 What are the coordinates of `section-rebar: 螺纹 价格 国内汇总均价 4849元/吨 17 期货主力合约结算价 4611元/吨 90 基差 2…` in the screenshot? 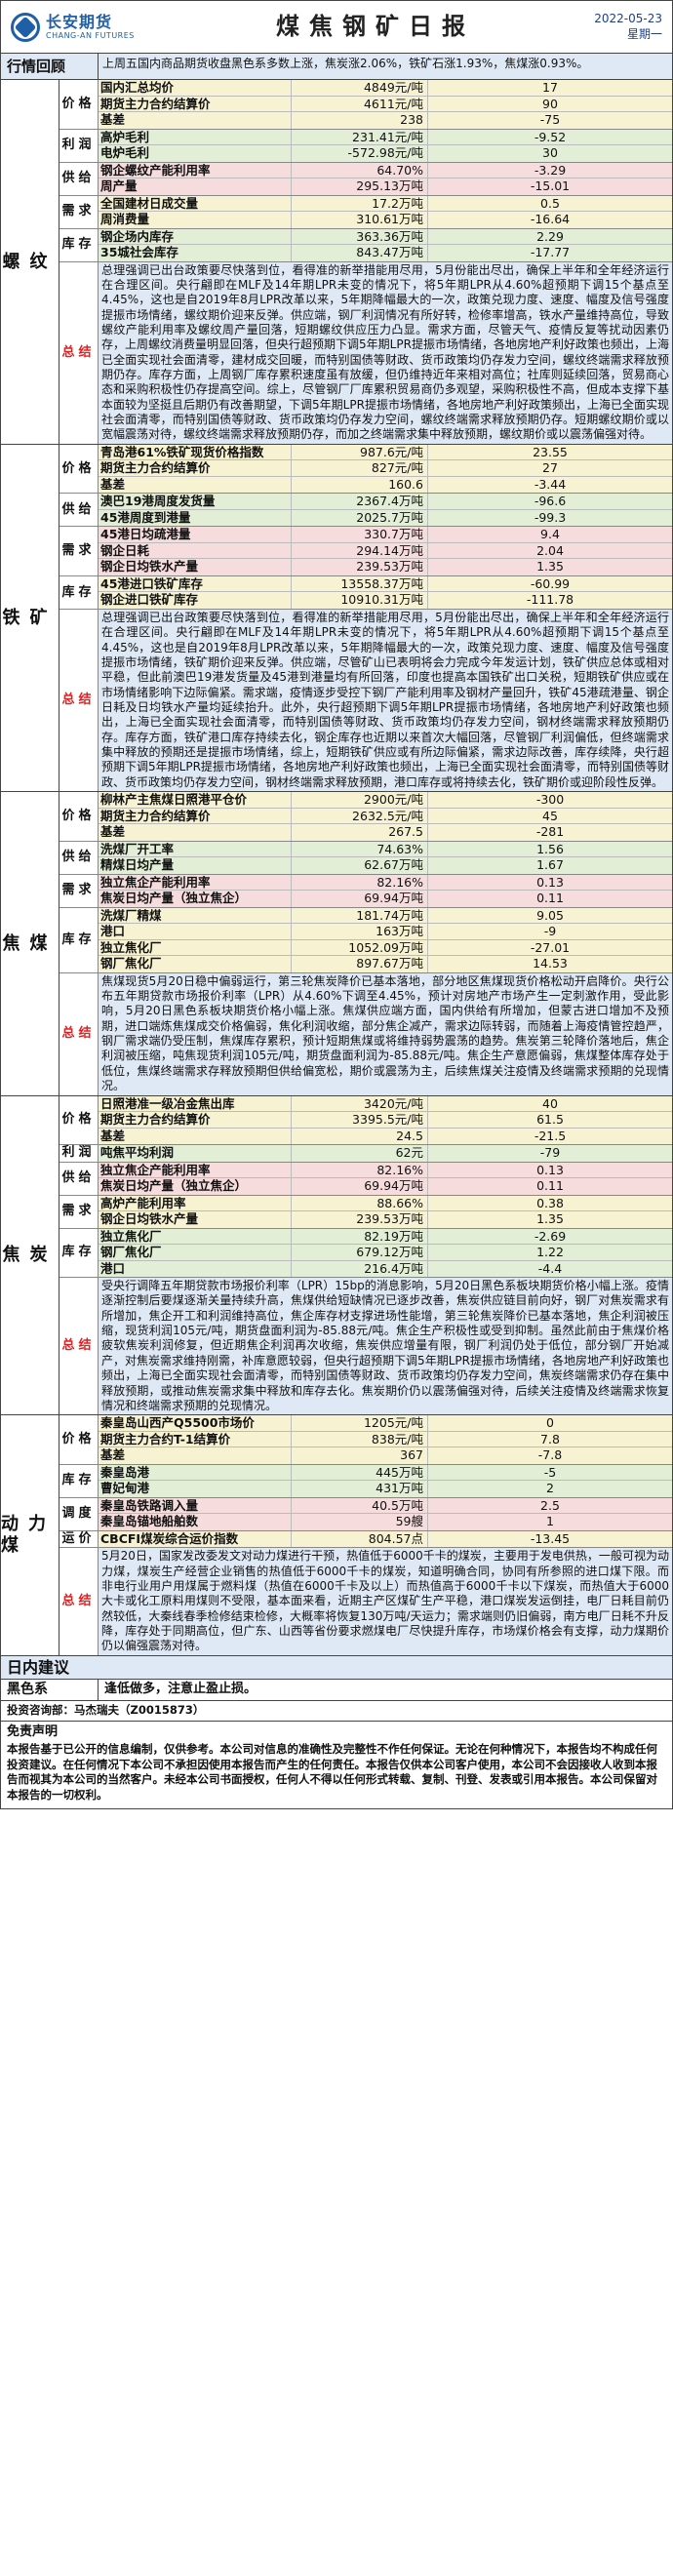 It's located at (336, 262).